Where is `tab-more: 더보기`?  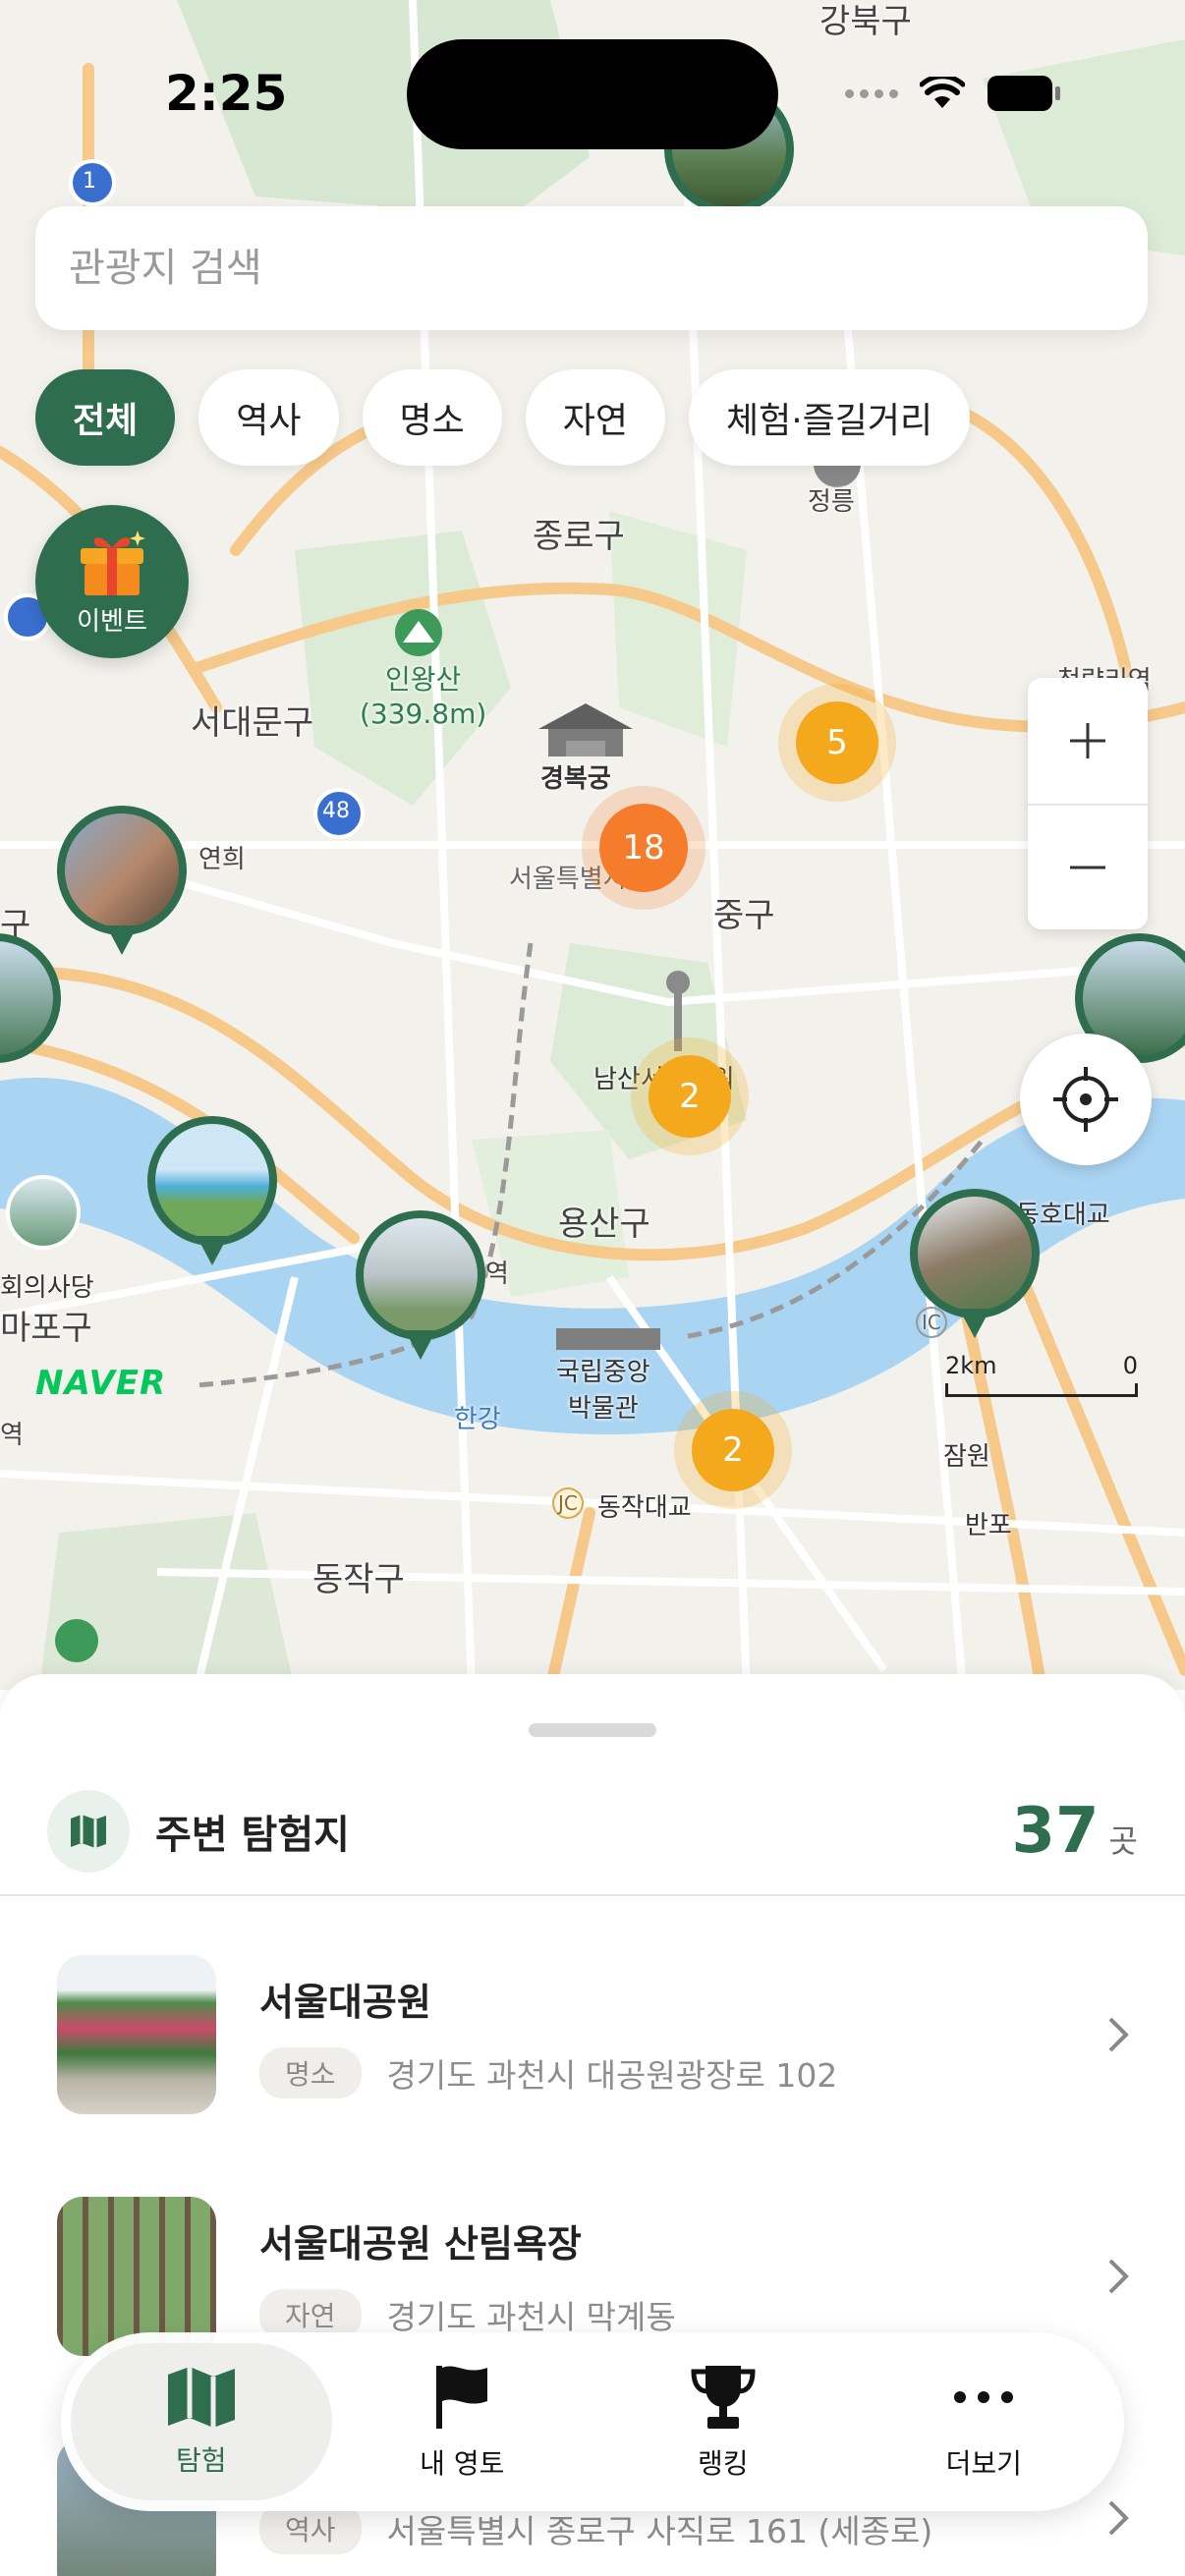 tab-more: 더보기 is located at coordinates (985, 2421).